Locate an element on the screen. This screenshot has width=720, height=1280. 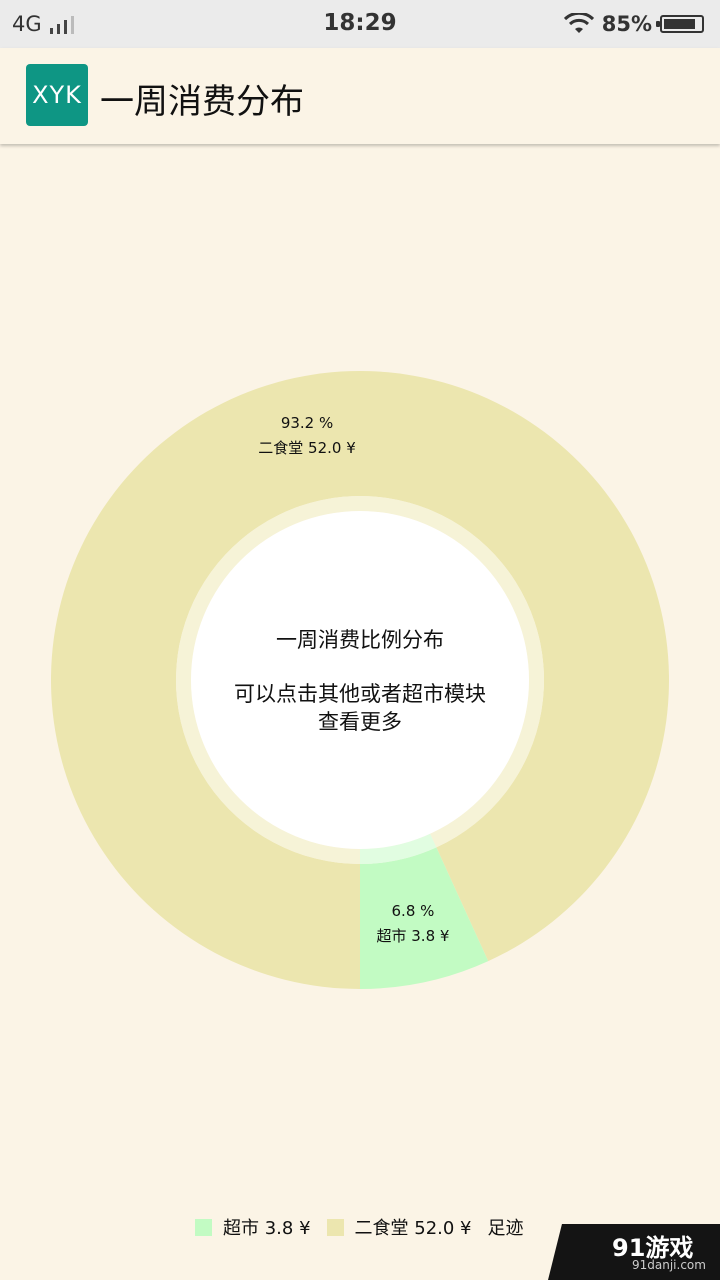
legend-label-supermarket: 超市 3.8 ¥ is located at coordinates (267, 1228).